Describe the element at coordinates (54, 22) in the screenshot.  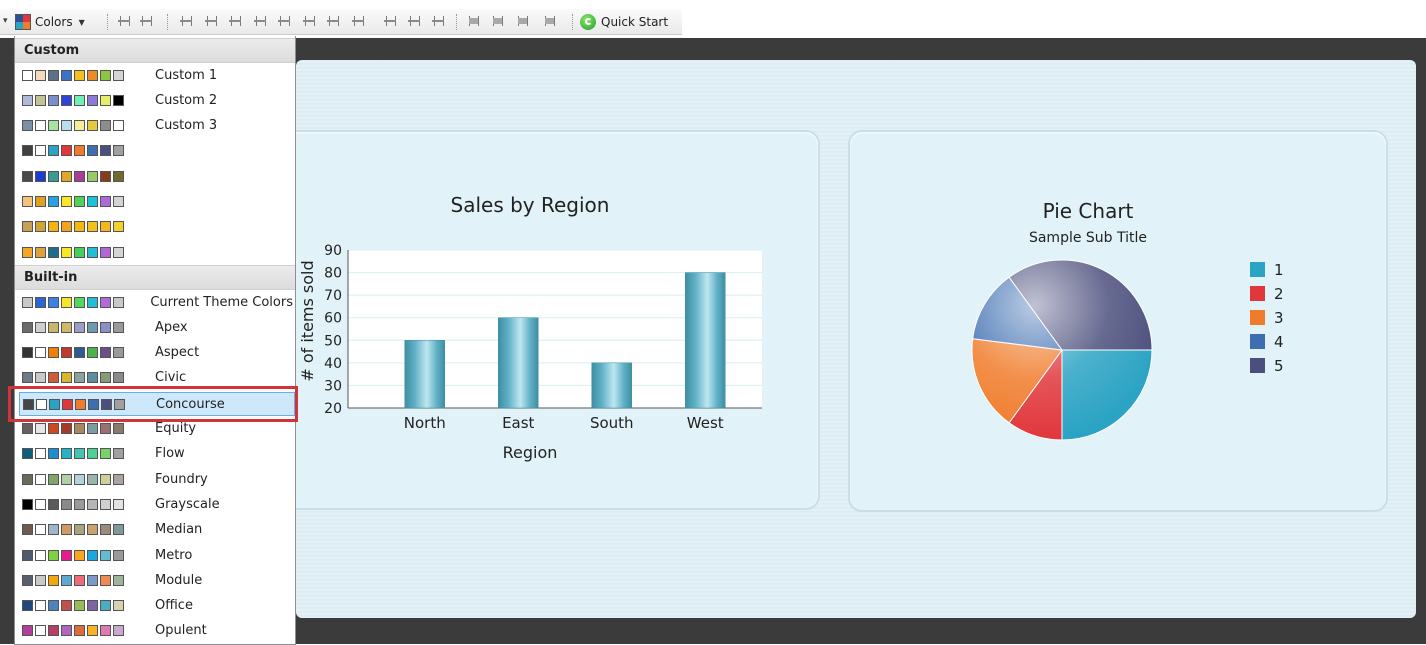
I see `colors-label: Colors` at that location.